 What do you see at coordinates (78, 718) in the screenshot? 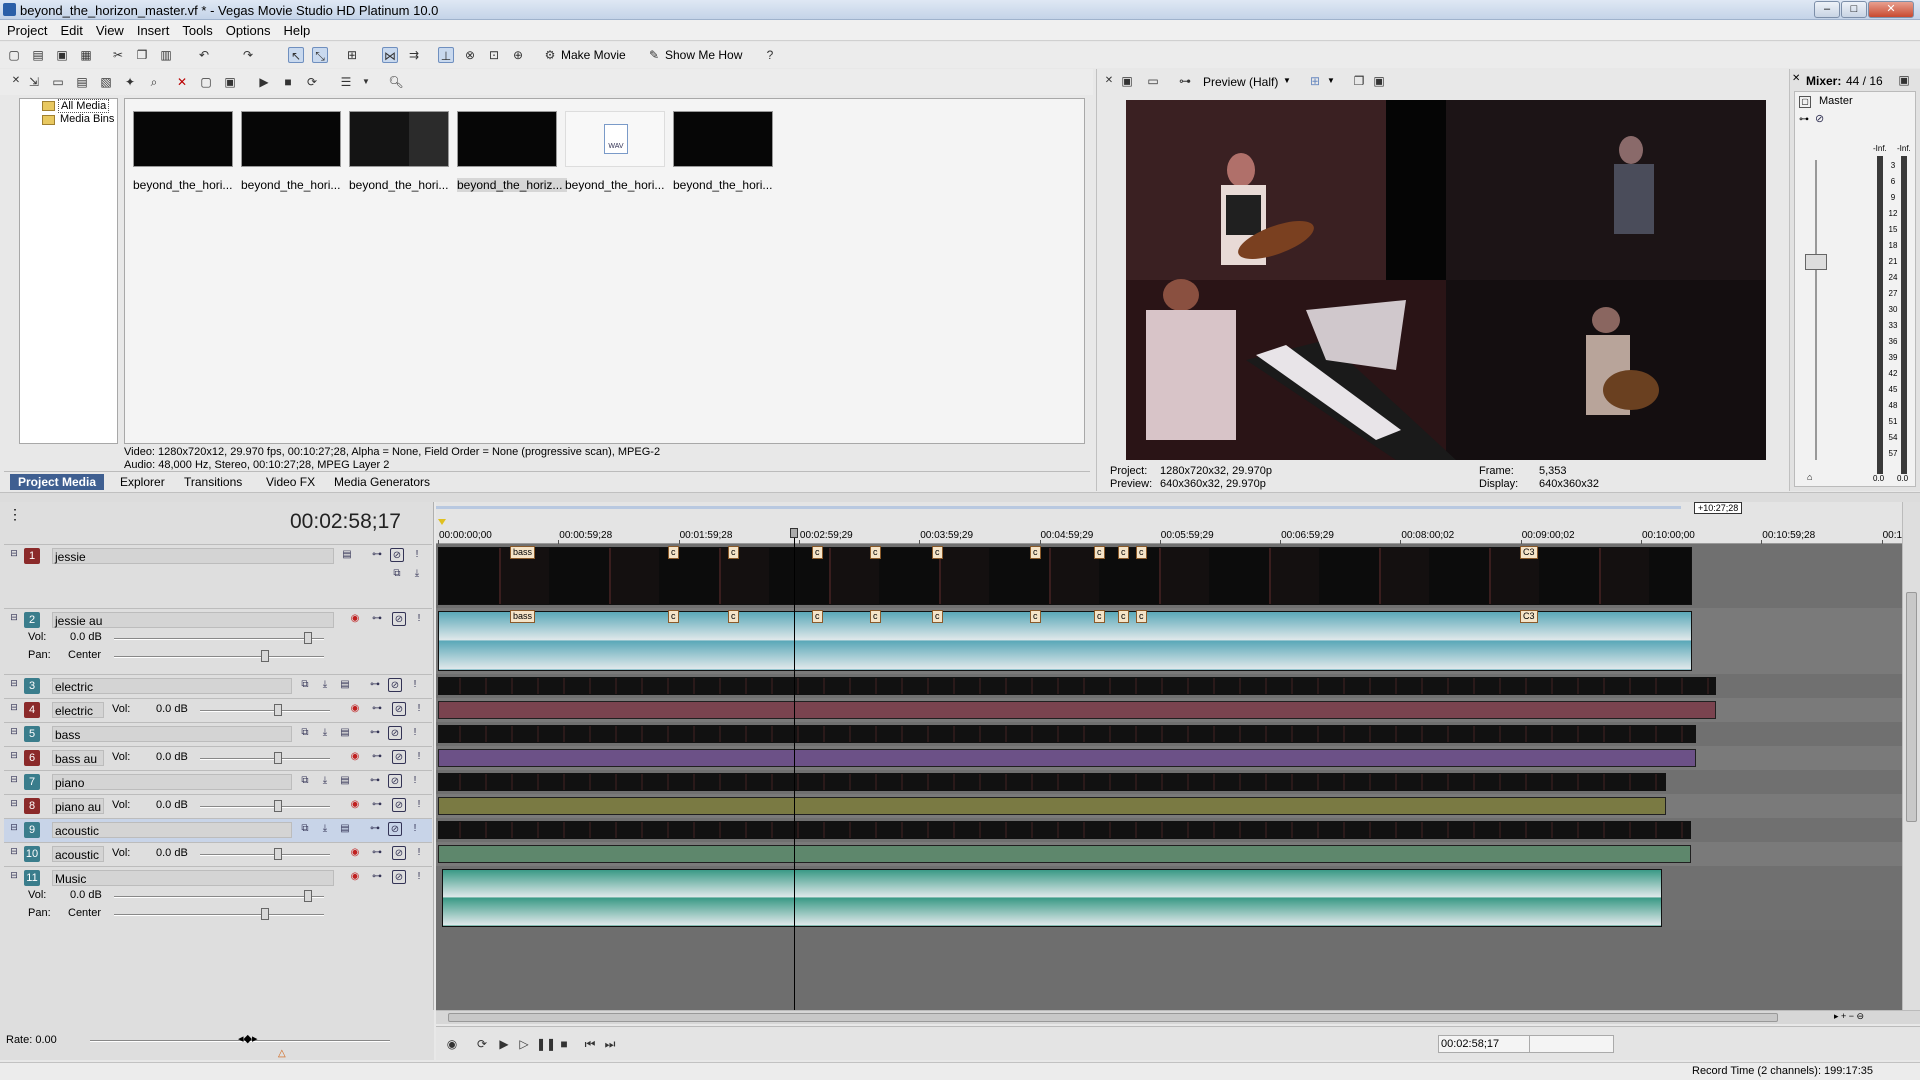
I see `track-name: electric au` at bounding box center [78, 718].